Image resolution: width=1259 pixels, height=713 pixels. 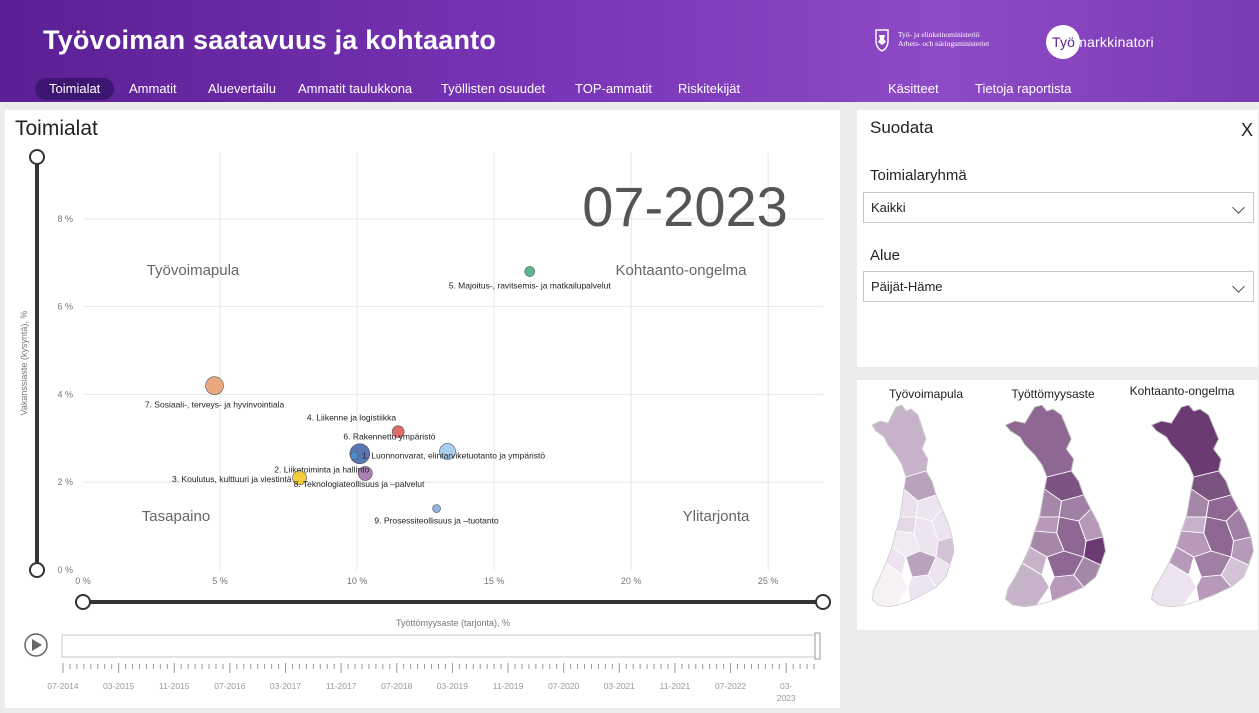 I want to click on timeline-label: 03-2019, so click(x=452, y=686).